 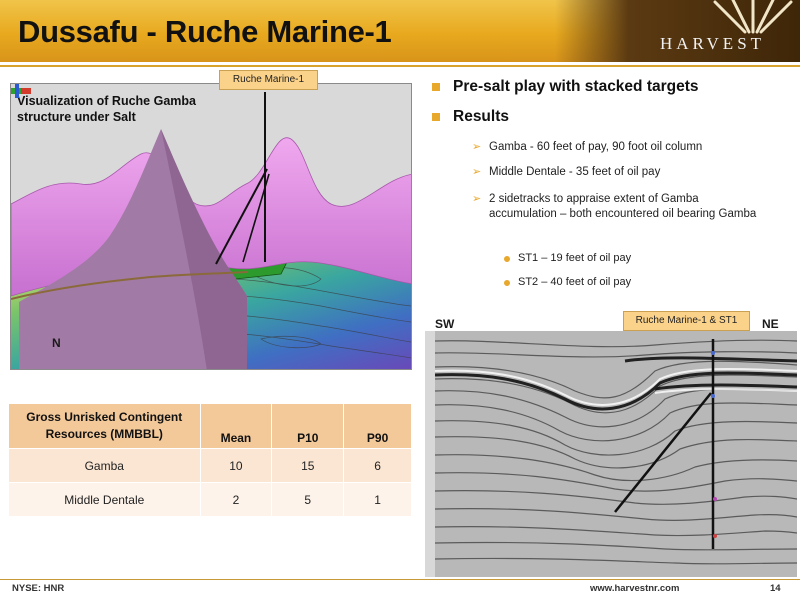 What do you see at coordinates (713, 43) in the screenshot?
I see `logo-wordmark: HARVEST` at bounding box center [713, 43].